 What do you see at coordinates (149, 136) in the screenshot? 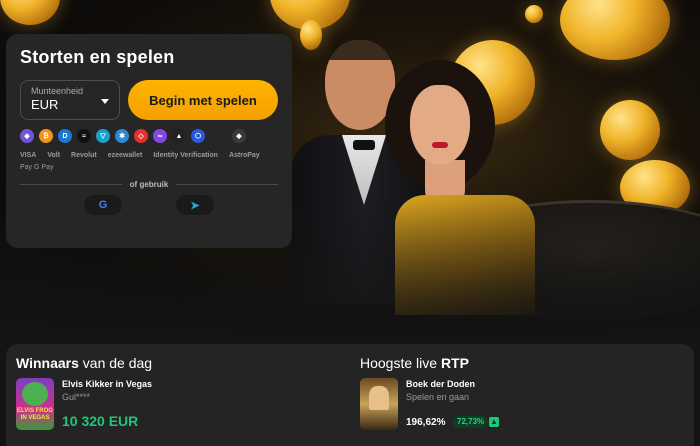
I see `crypto-icons: ◆ ₿ D ≈ ▽ ✱ ◇ ∞ ▲ ⬡ ◆` at bounding box center [149, 136].